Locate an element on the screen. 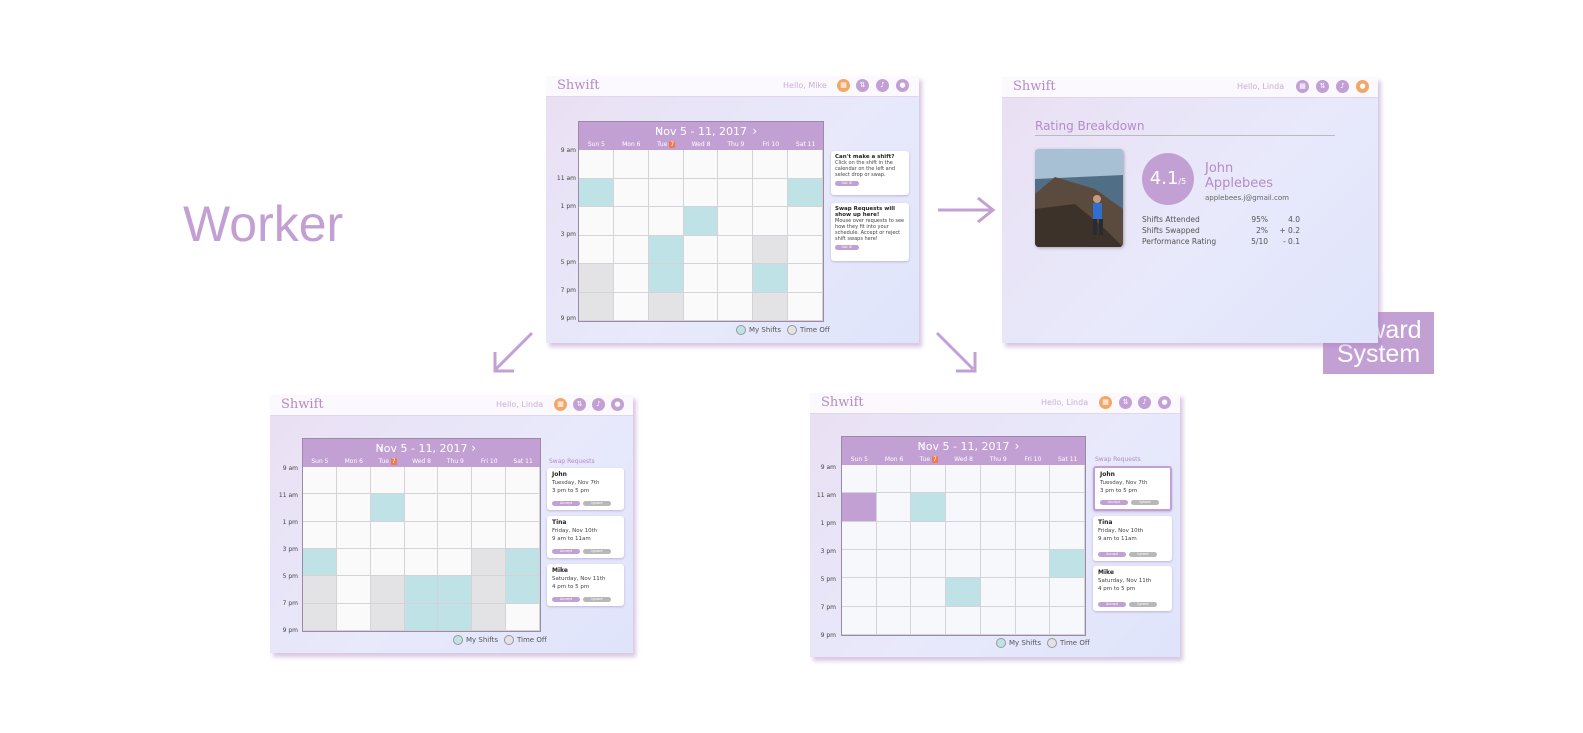 This screenshot has height=733, width=1583. ignore-button: Ignore is located at coordinates (597, 503).